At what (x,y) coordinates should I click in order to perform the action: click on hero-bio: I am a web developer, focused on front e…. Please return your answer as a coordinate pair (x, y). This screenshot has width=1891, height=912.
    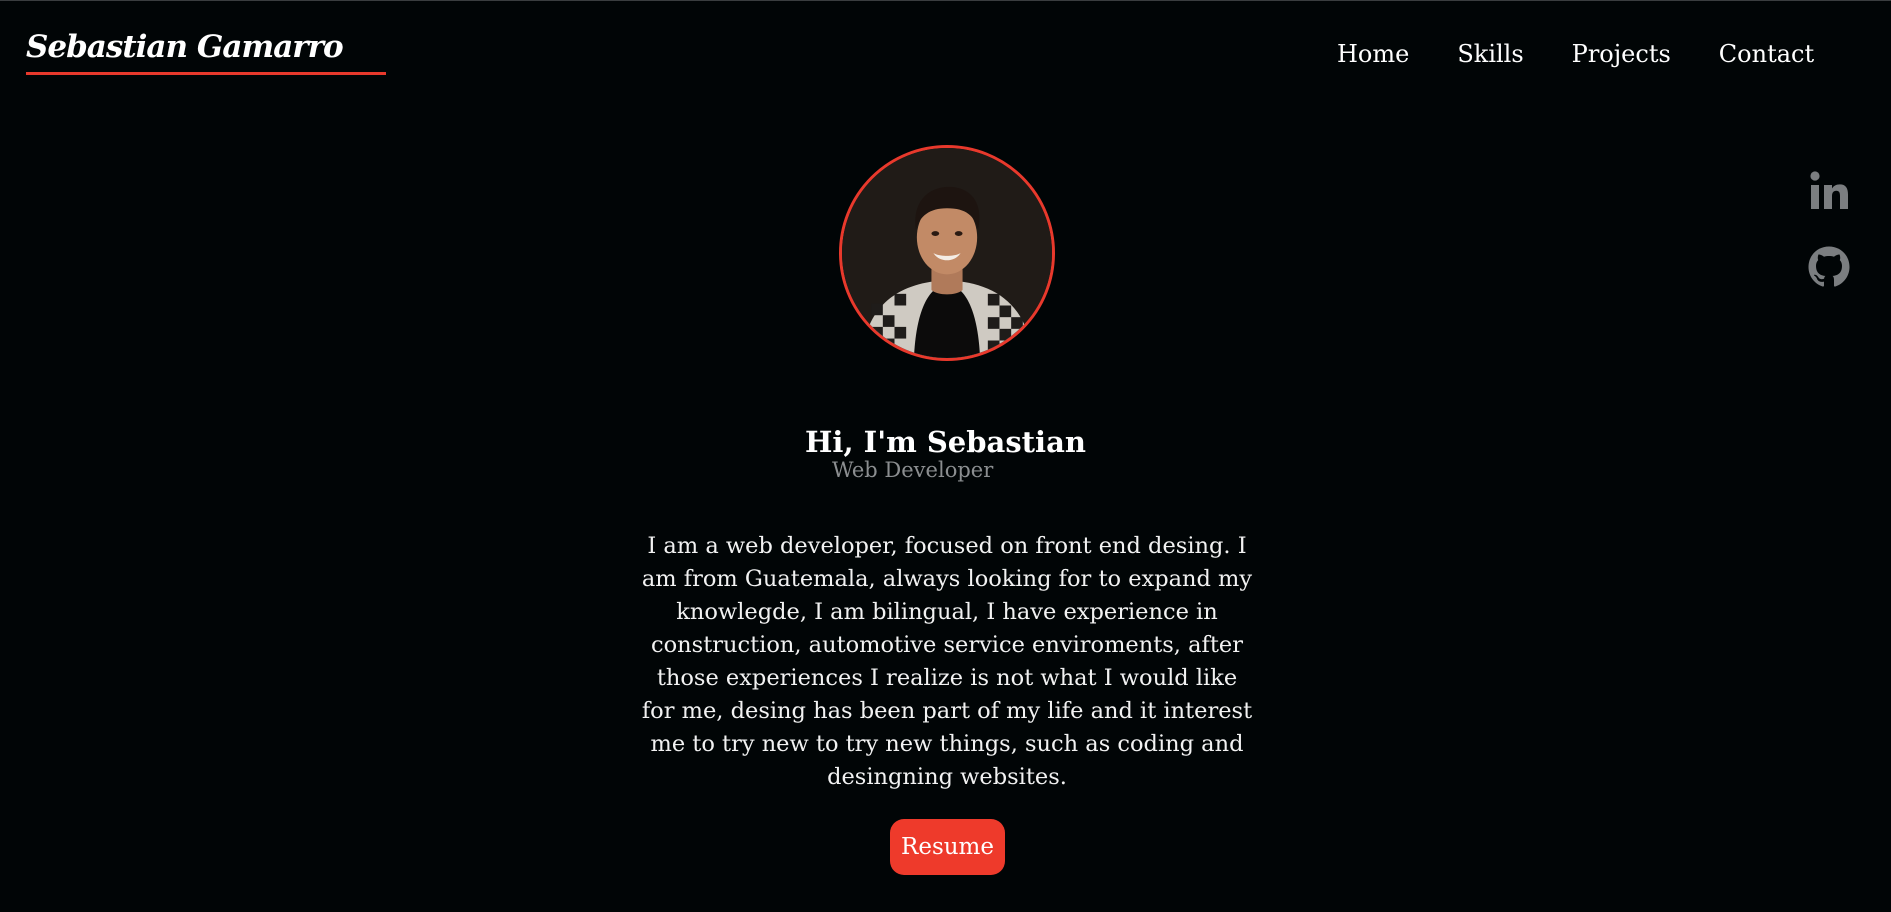
    Looking at the image, I should click on (947, 661).